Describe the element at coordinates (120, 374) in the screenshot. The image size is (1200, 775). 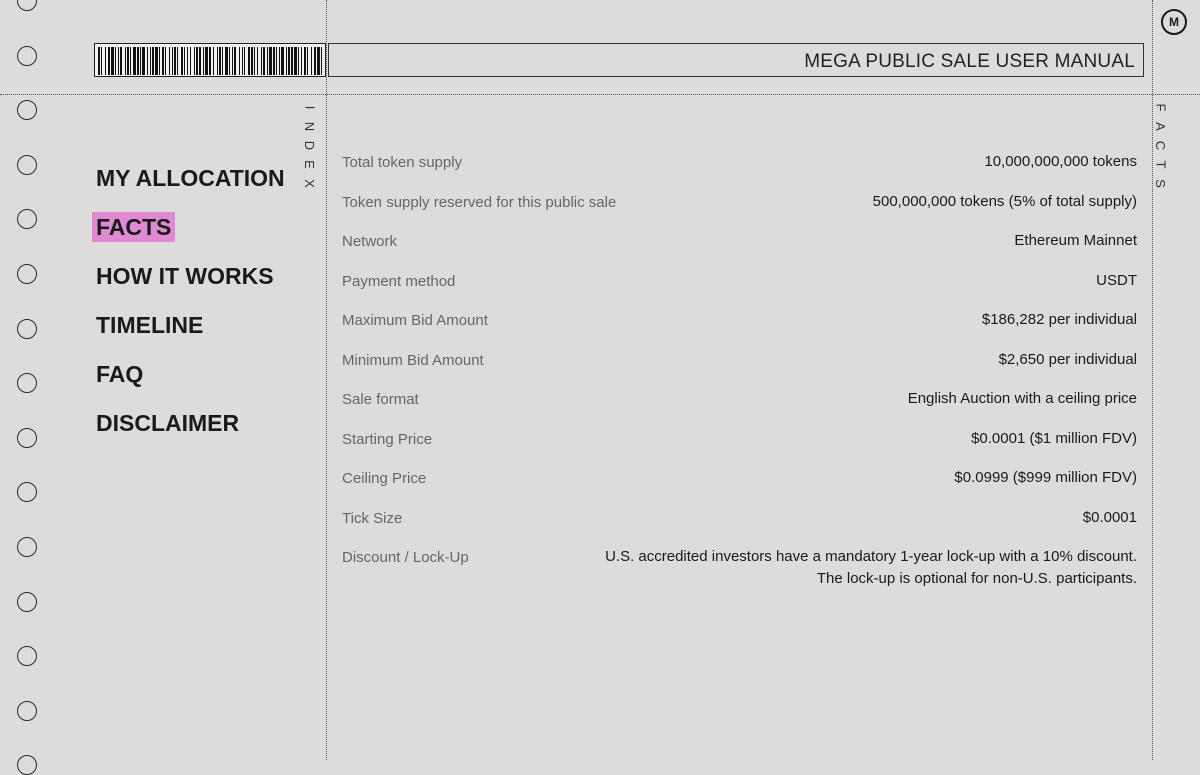
I see `nav-label: FAQ` at that location.